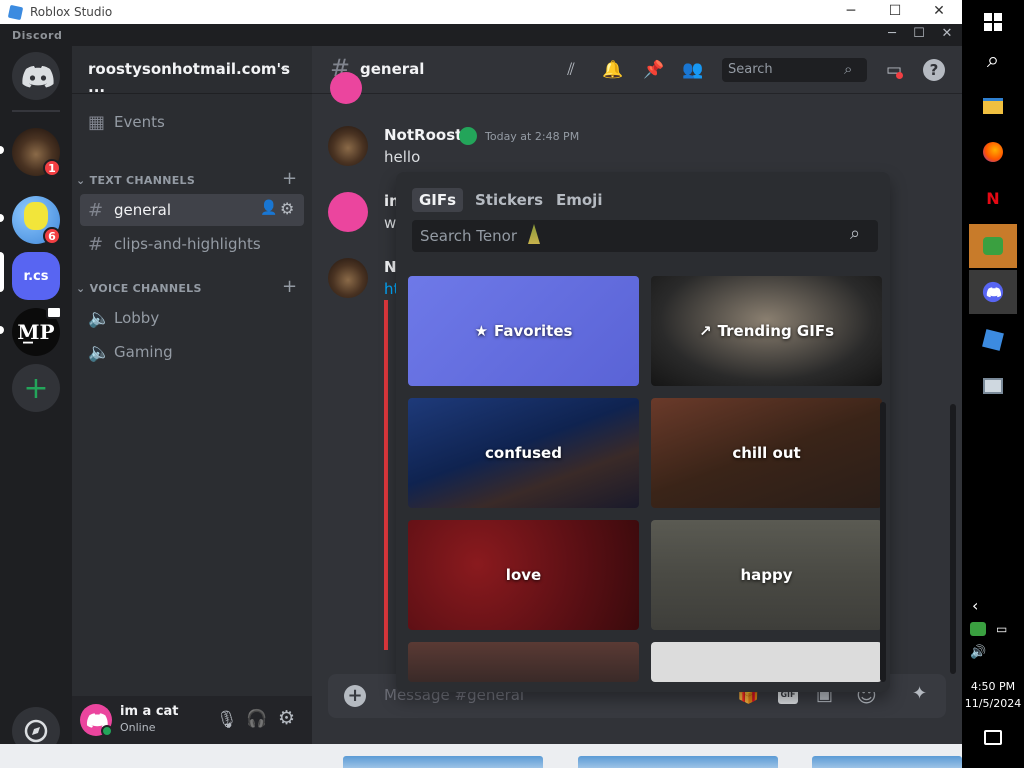 This screenshot has height=768, width=1024. Describe the element at coordinates (481, 331) in the screenshot. I see `star-icon: ★` at that location.